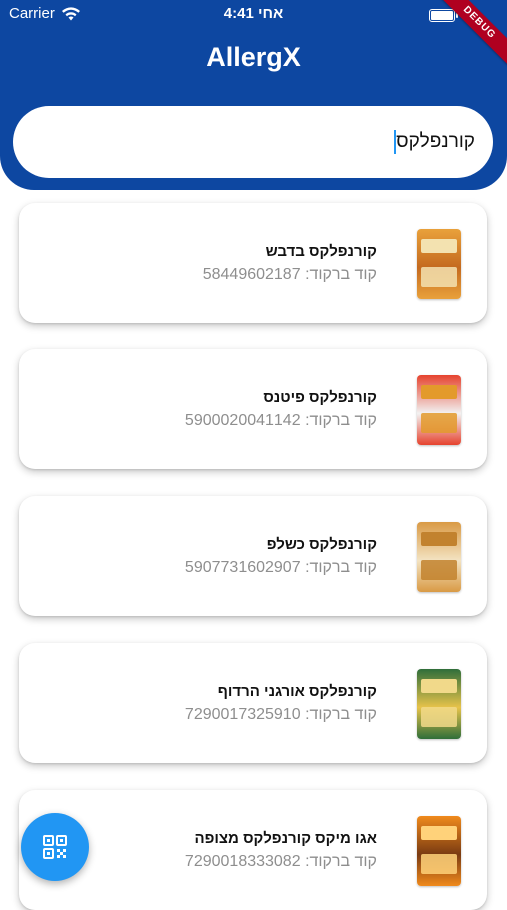 The width and height of the screenshot is (507, 910). I want to click on barcode-line: קוד ברקוד: 7290018333082, so click(281, 862).